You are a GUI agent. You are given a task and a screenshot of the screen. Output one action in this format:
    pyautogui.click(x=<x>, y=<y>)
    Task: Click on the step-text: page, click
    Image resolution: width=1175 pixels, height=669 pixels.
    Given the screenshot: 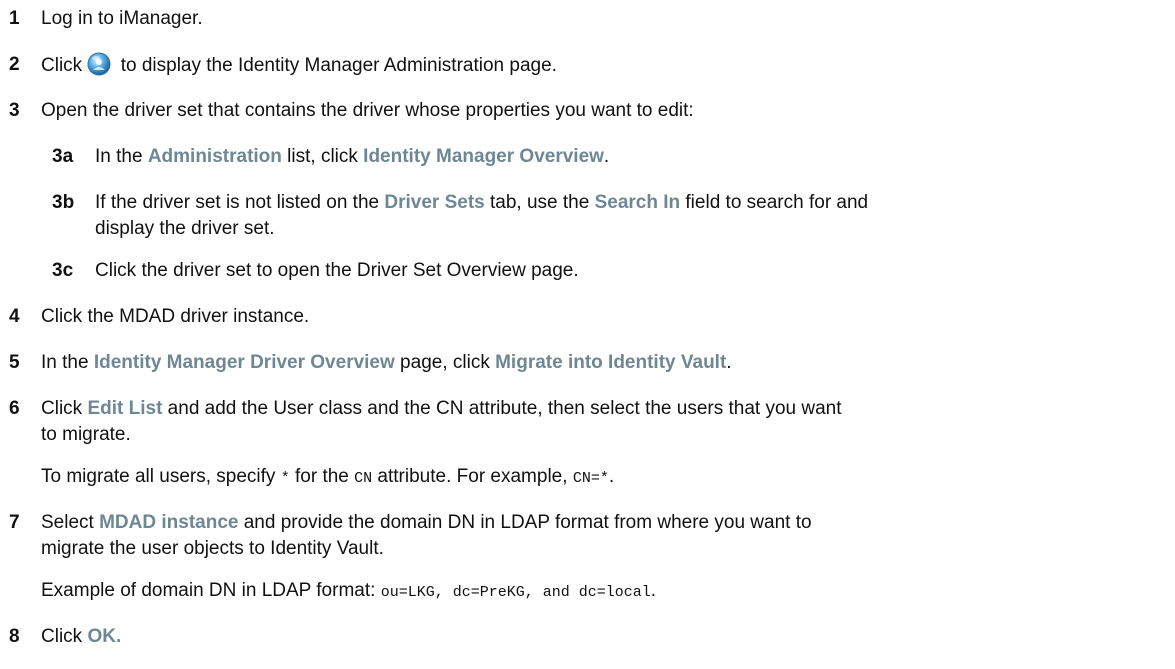 What is the action you would take?
    pyautogui.click(x=445, y=362)
    